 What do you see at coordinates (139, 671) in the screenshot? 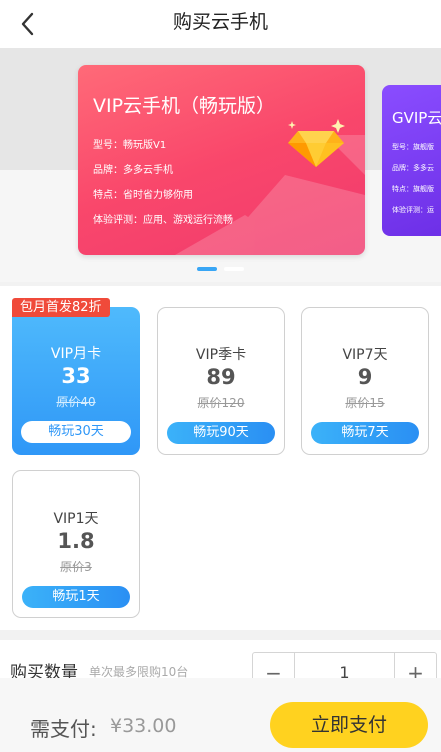
I see `quantity-limit-hint: 单次最多限购10台` at bounding box center [139, 671].